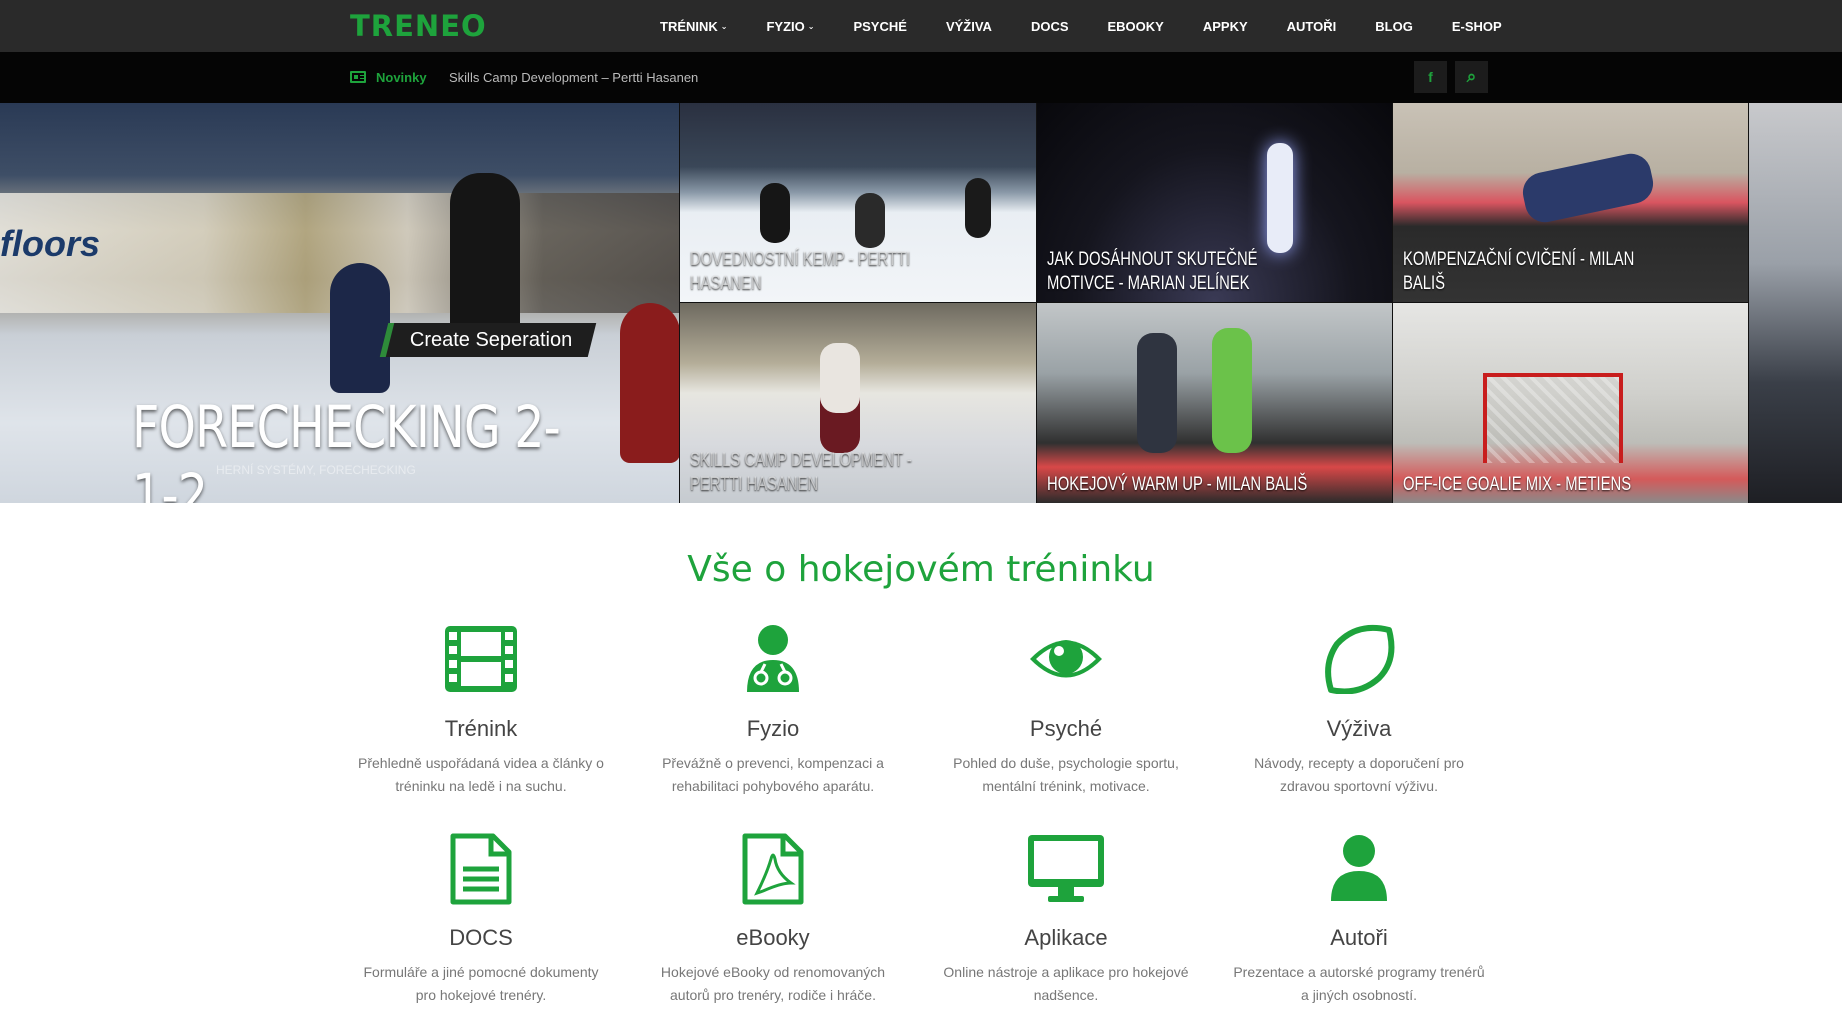  Describe the element at coordinates (1359, 662) in the screenshot. I see `lime-icon` at that location.